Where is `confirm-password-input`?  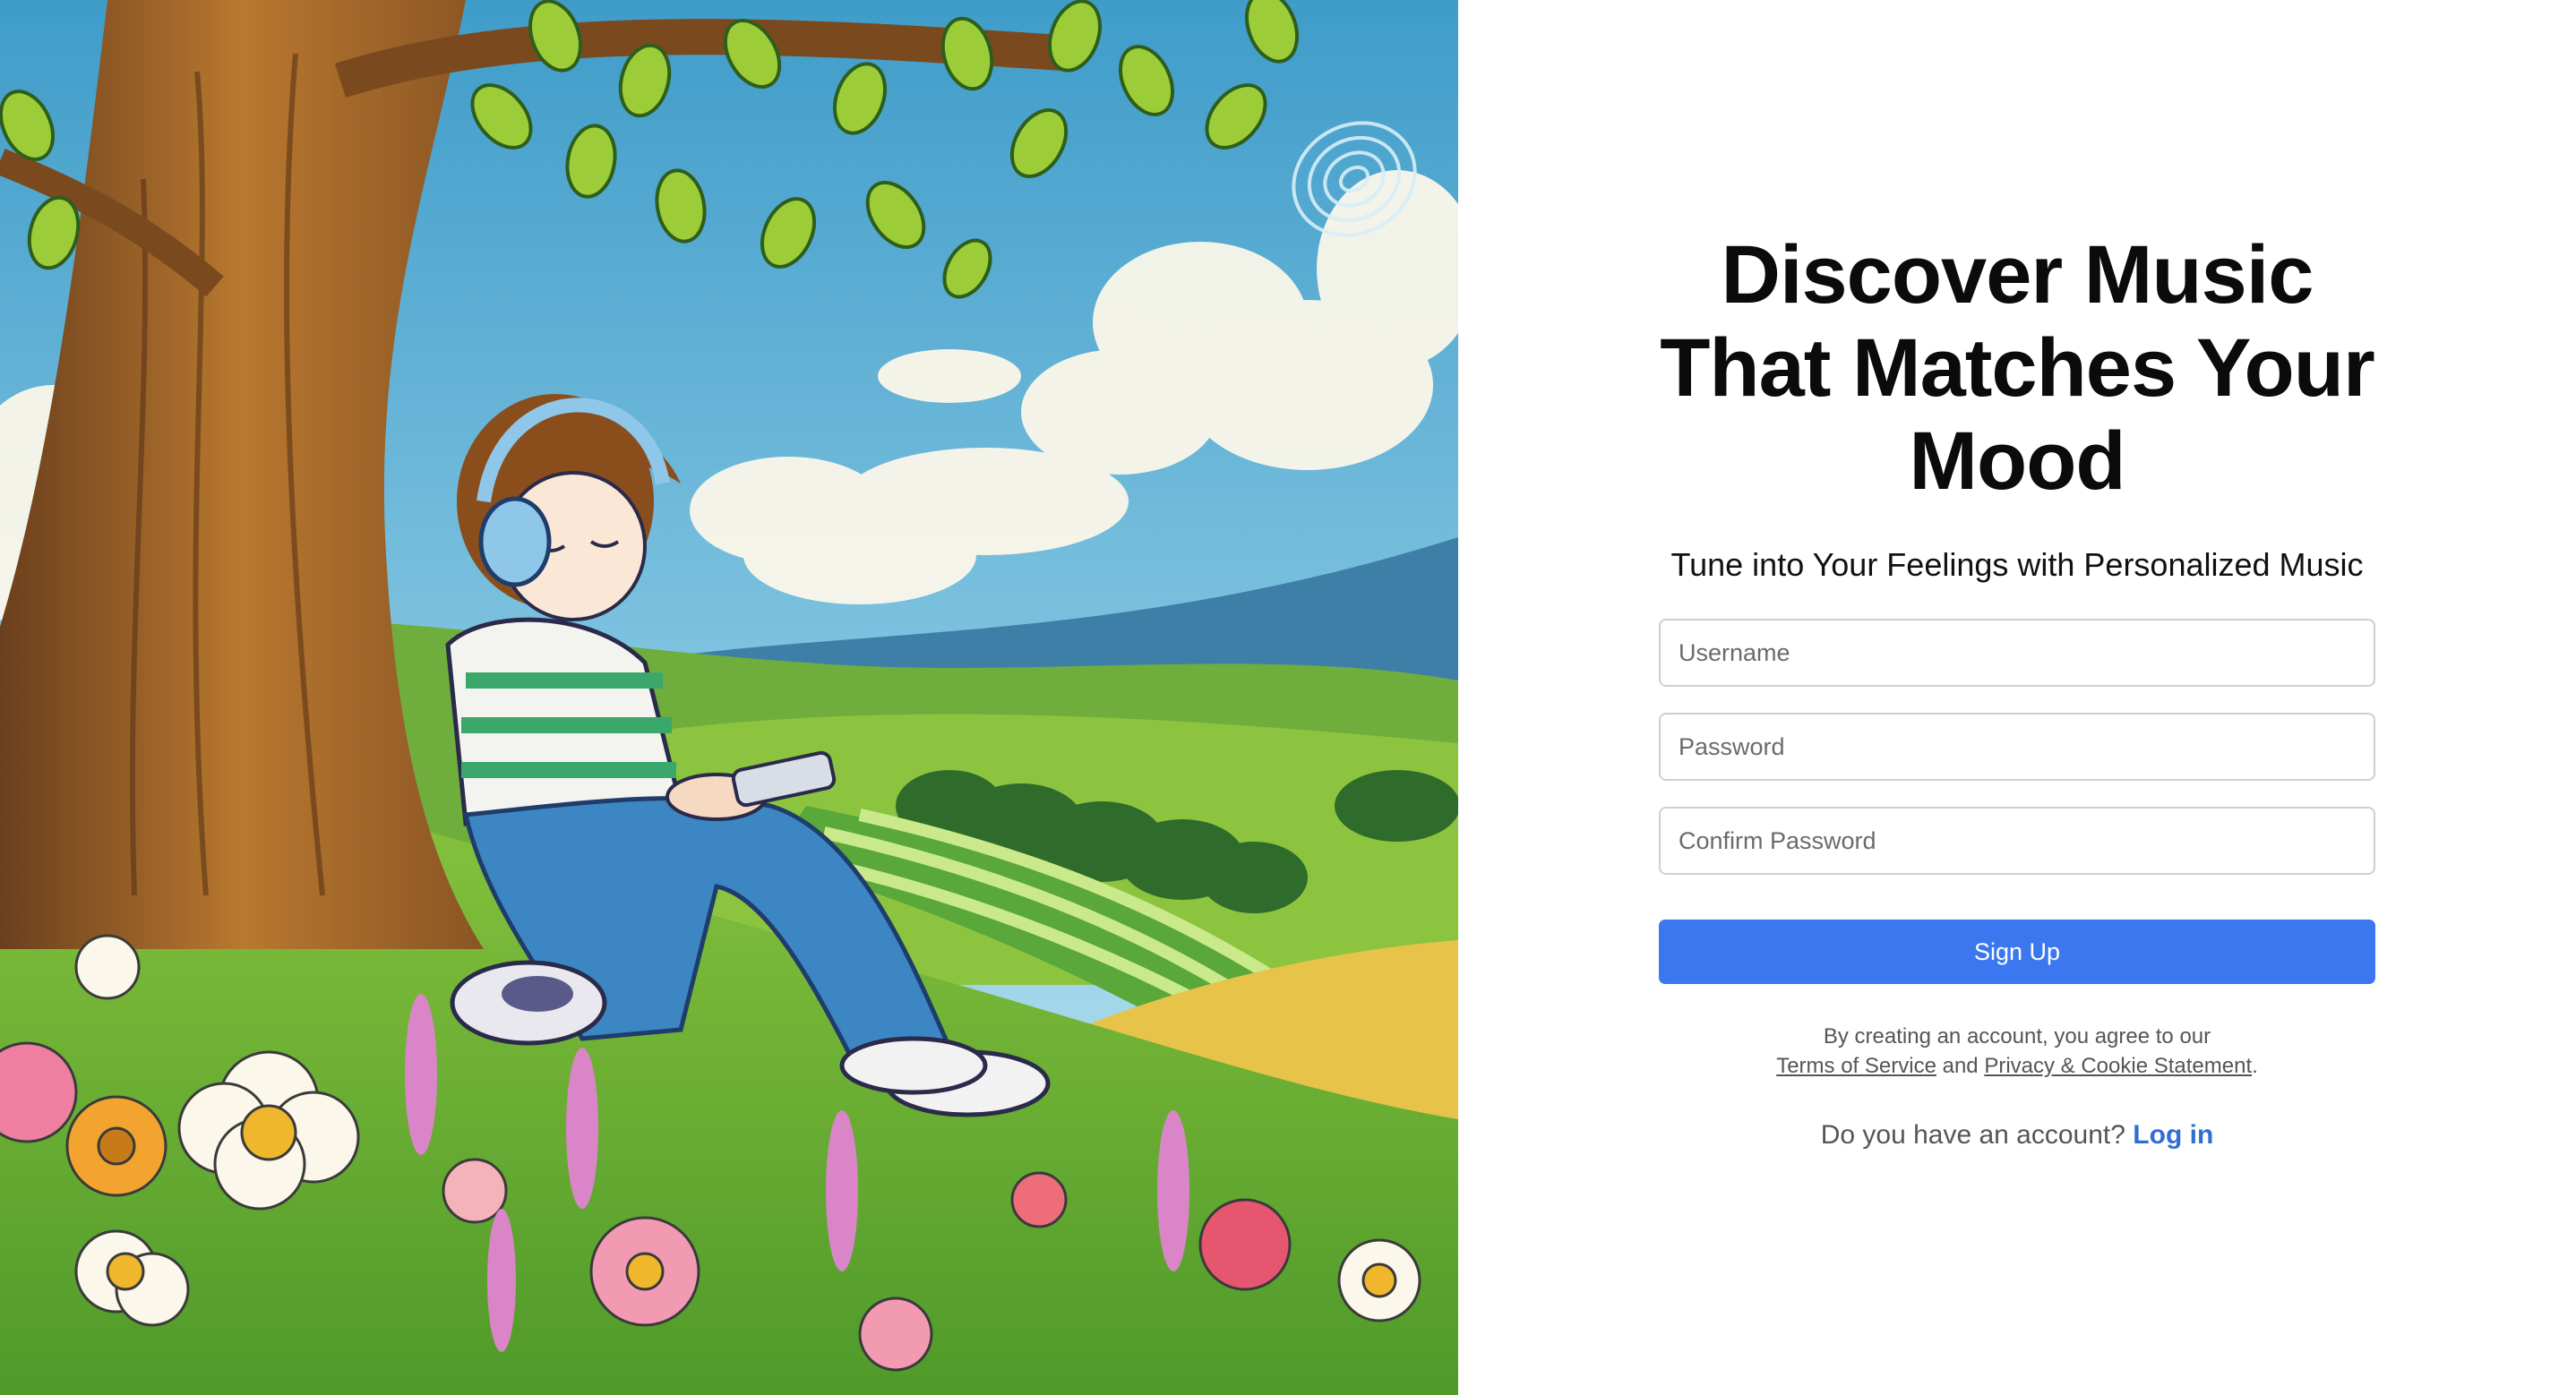
confirm-password-input is located at coordinates (2017, 841).